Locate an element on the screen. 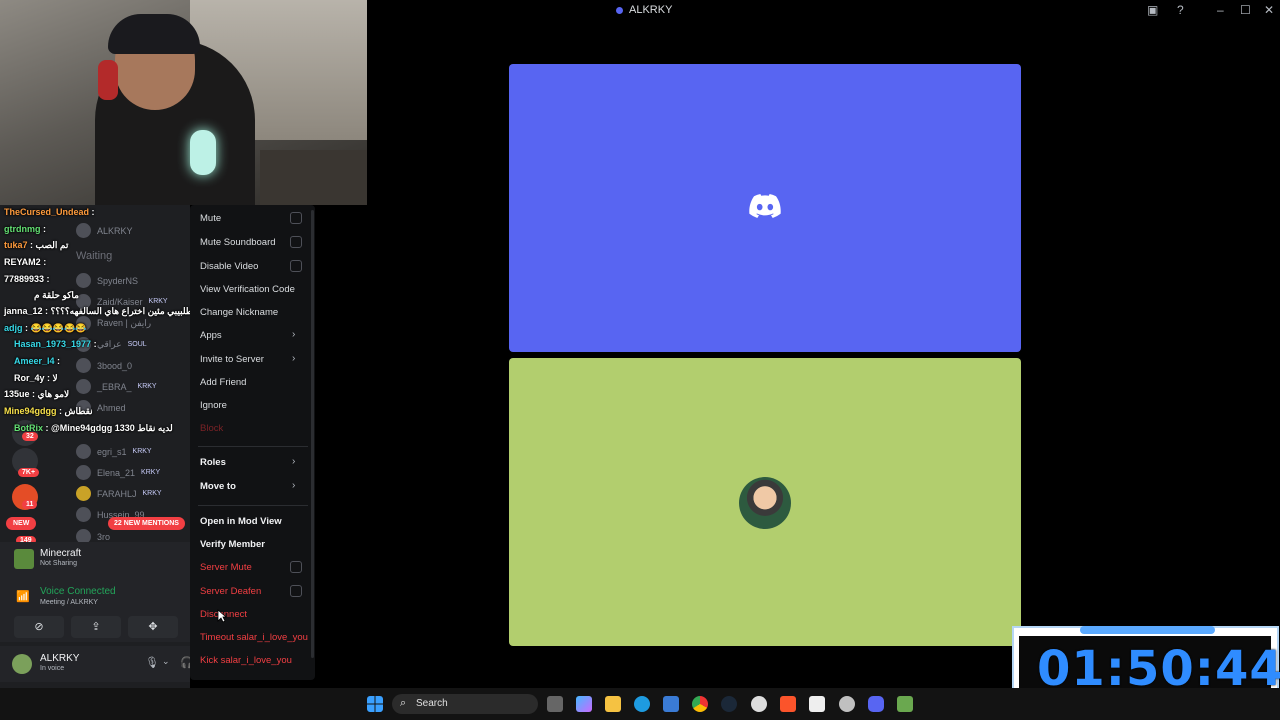 The height and width of the screenshot is (720, 1280). file-explorer-icon is located at coordinates (613, 704).